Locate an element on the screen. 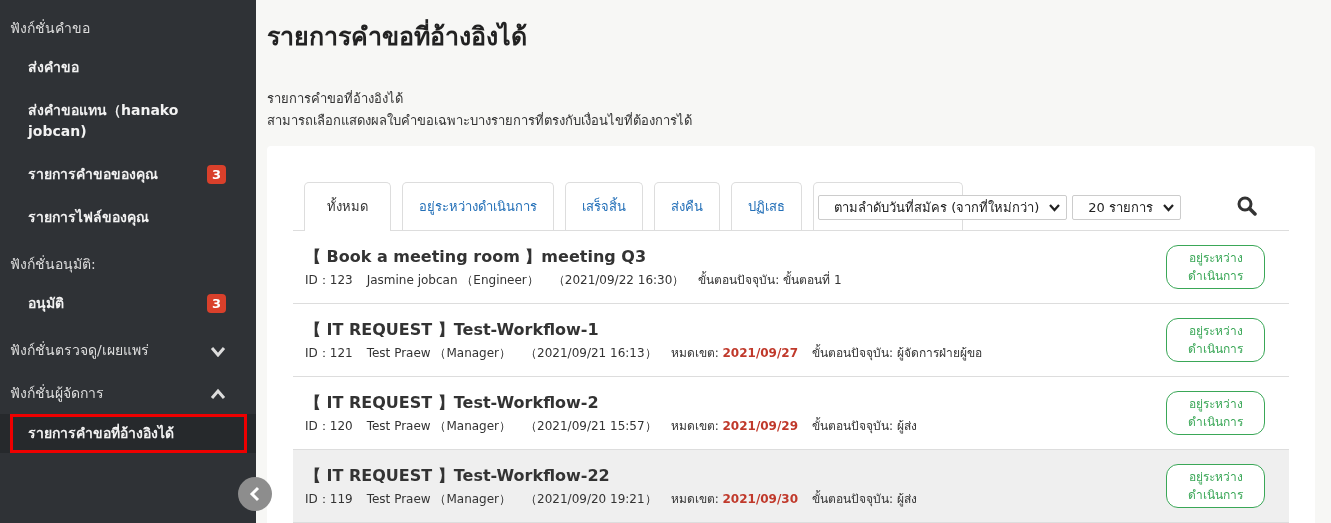  section-title: ฟังก์ชั่นอนุมัติ: is located at coordinates (53, 264).